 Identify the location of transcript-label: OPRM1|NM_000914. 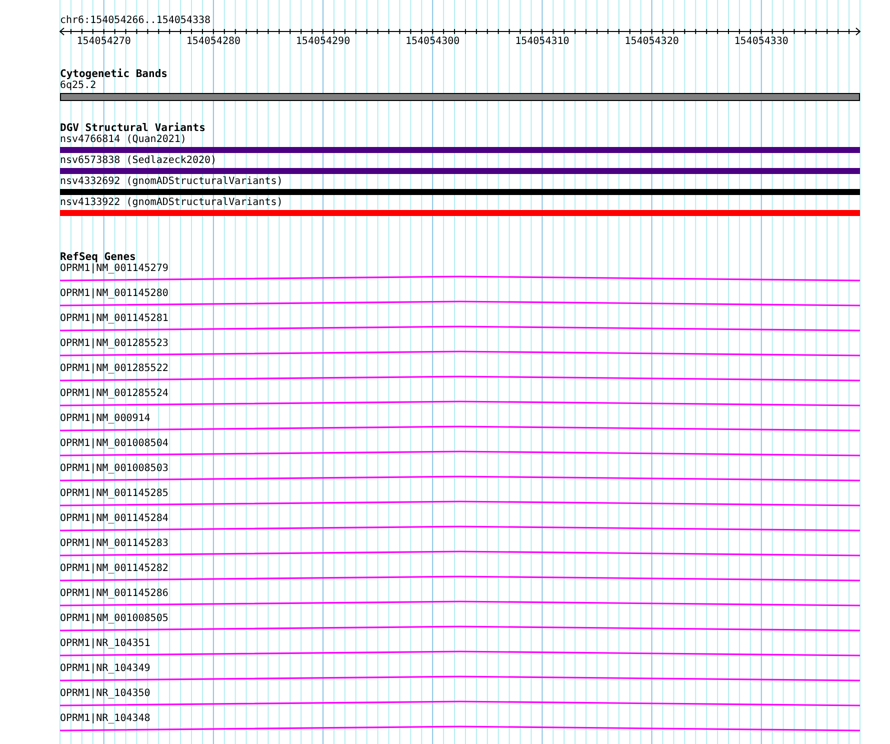
(105, 419).